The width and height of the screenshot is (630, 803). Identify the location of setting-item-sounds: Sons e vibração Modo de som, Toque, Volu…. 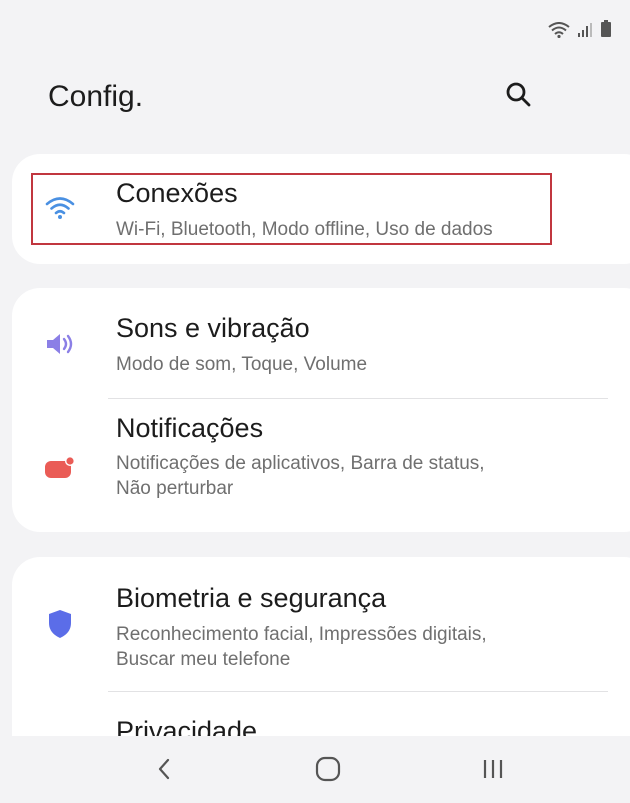
(321, 343).